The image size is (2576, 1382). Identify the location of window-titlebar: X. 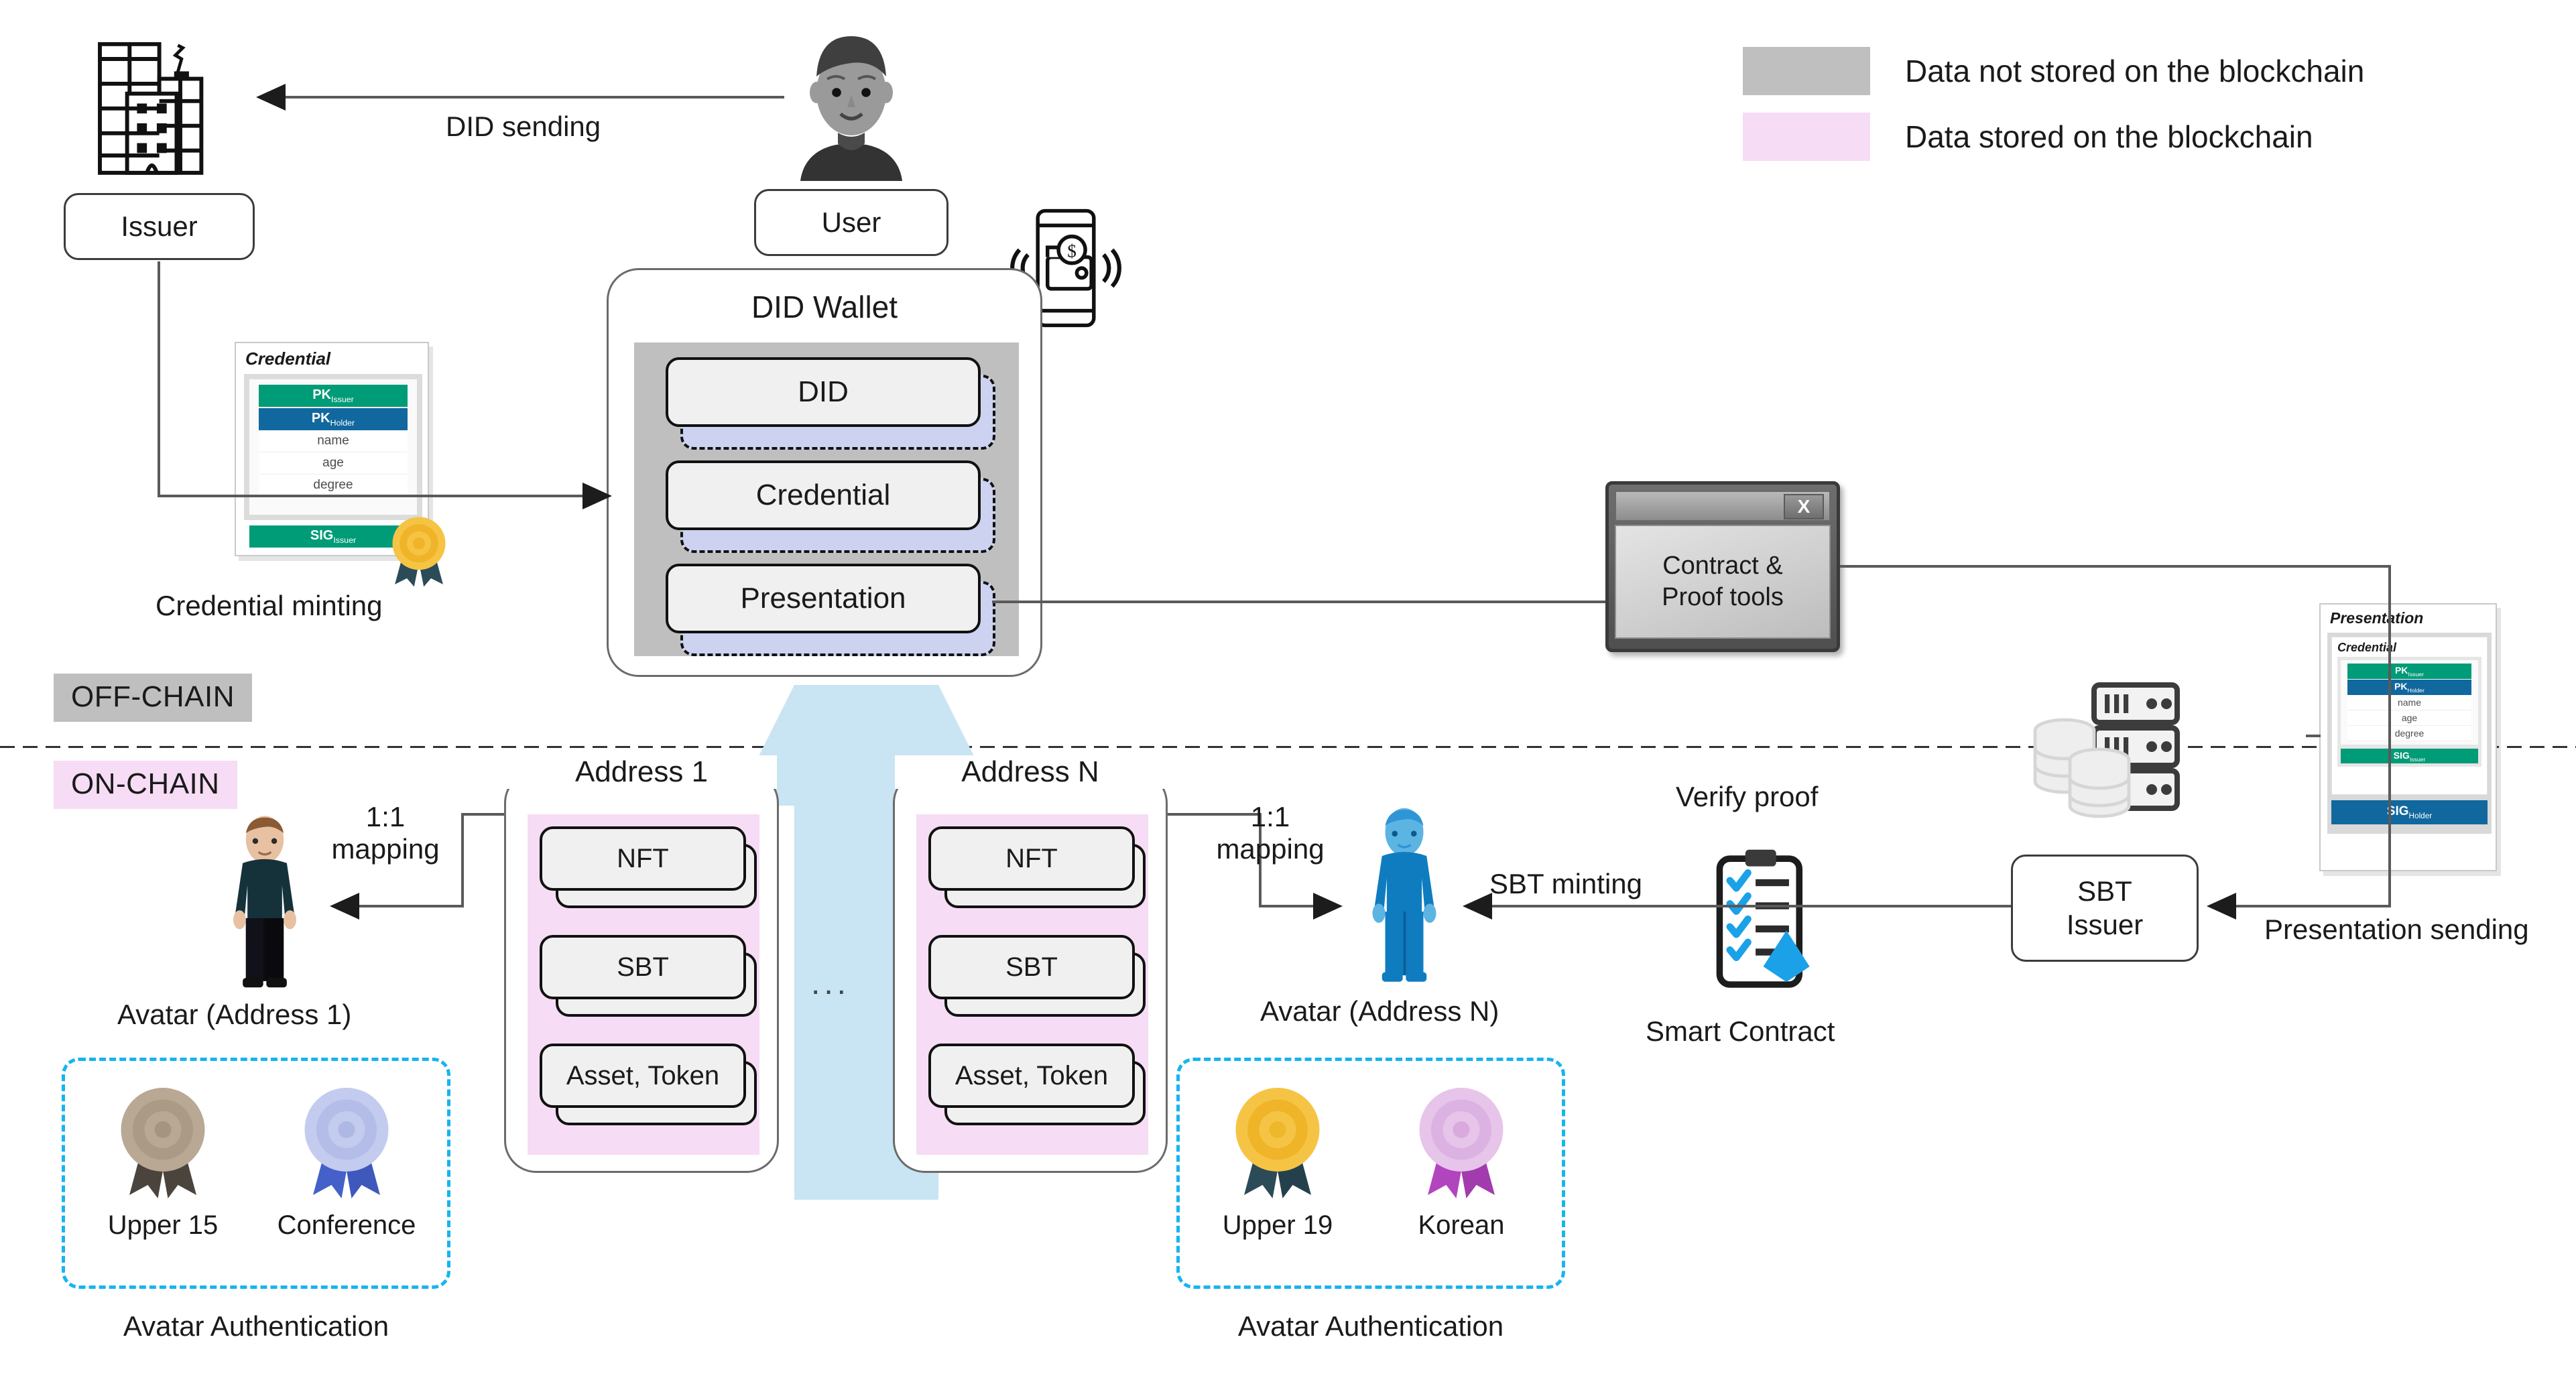
(1723, 506).